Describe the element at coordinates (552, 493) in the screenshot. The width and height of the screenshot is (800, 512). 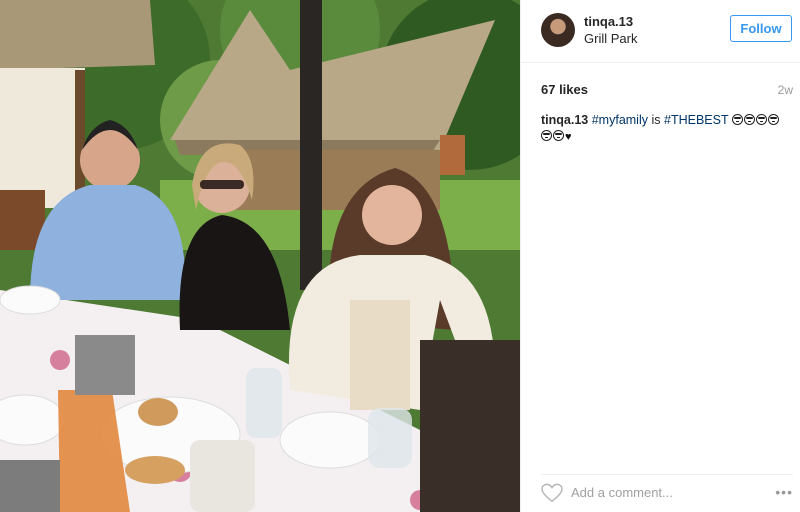
I see `like-heart-icon` at that location.